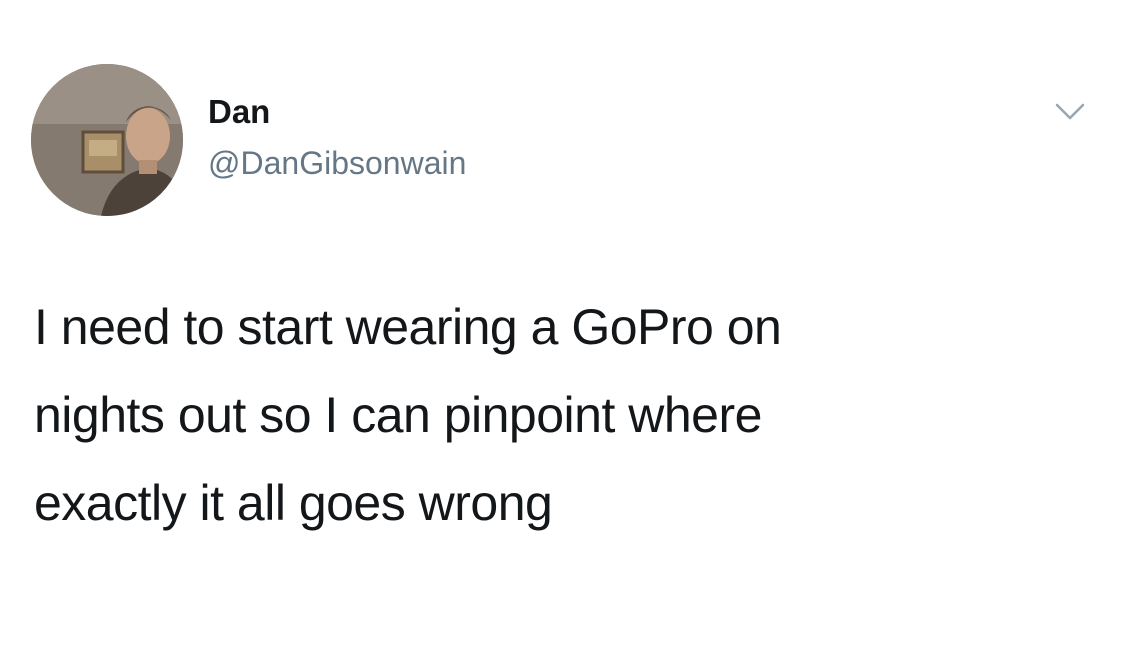  Describe the element at coordinates (337, 112) in the screenshot. I see `author-display-name: Dan` at that location.